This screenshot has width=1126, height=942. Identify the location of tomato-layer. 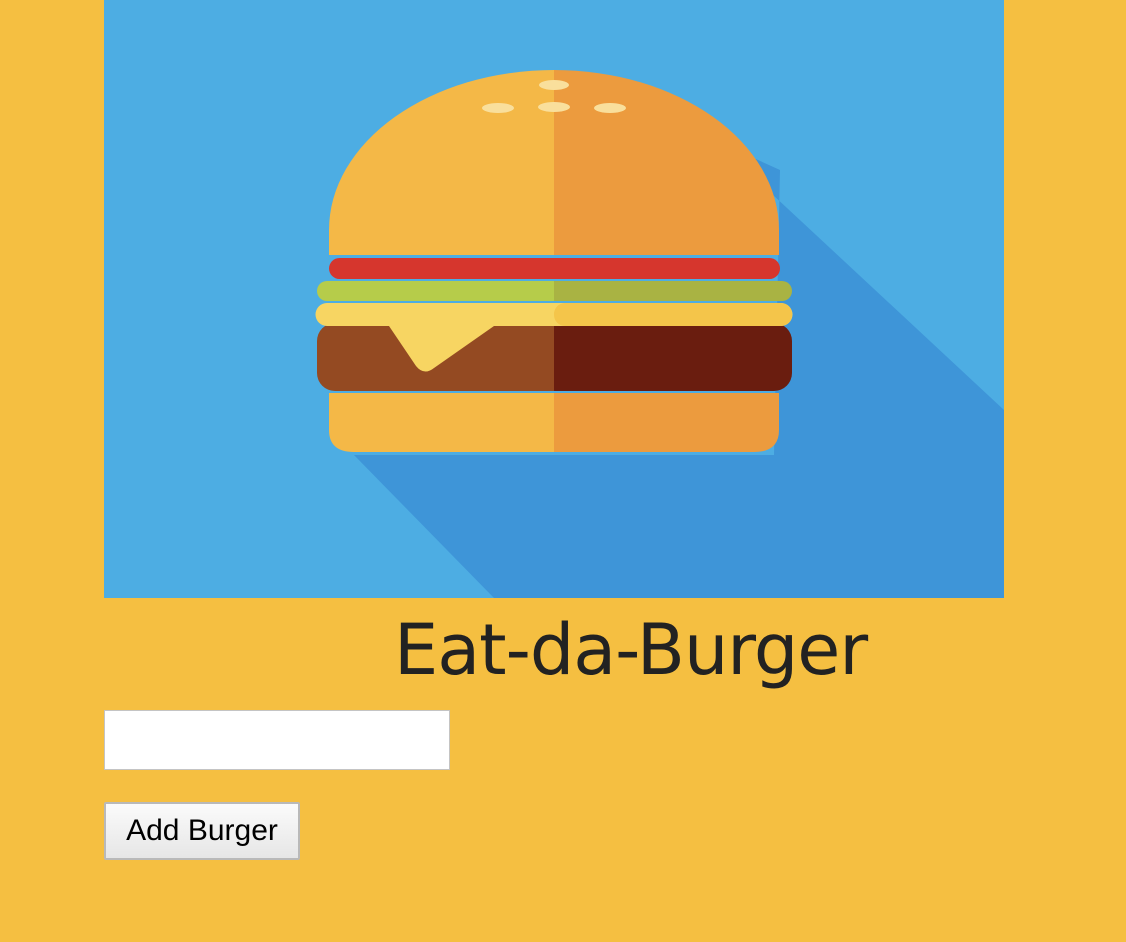
(554, 268).